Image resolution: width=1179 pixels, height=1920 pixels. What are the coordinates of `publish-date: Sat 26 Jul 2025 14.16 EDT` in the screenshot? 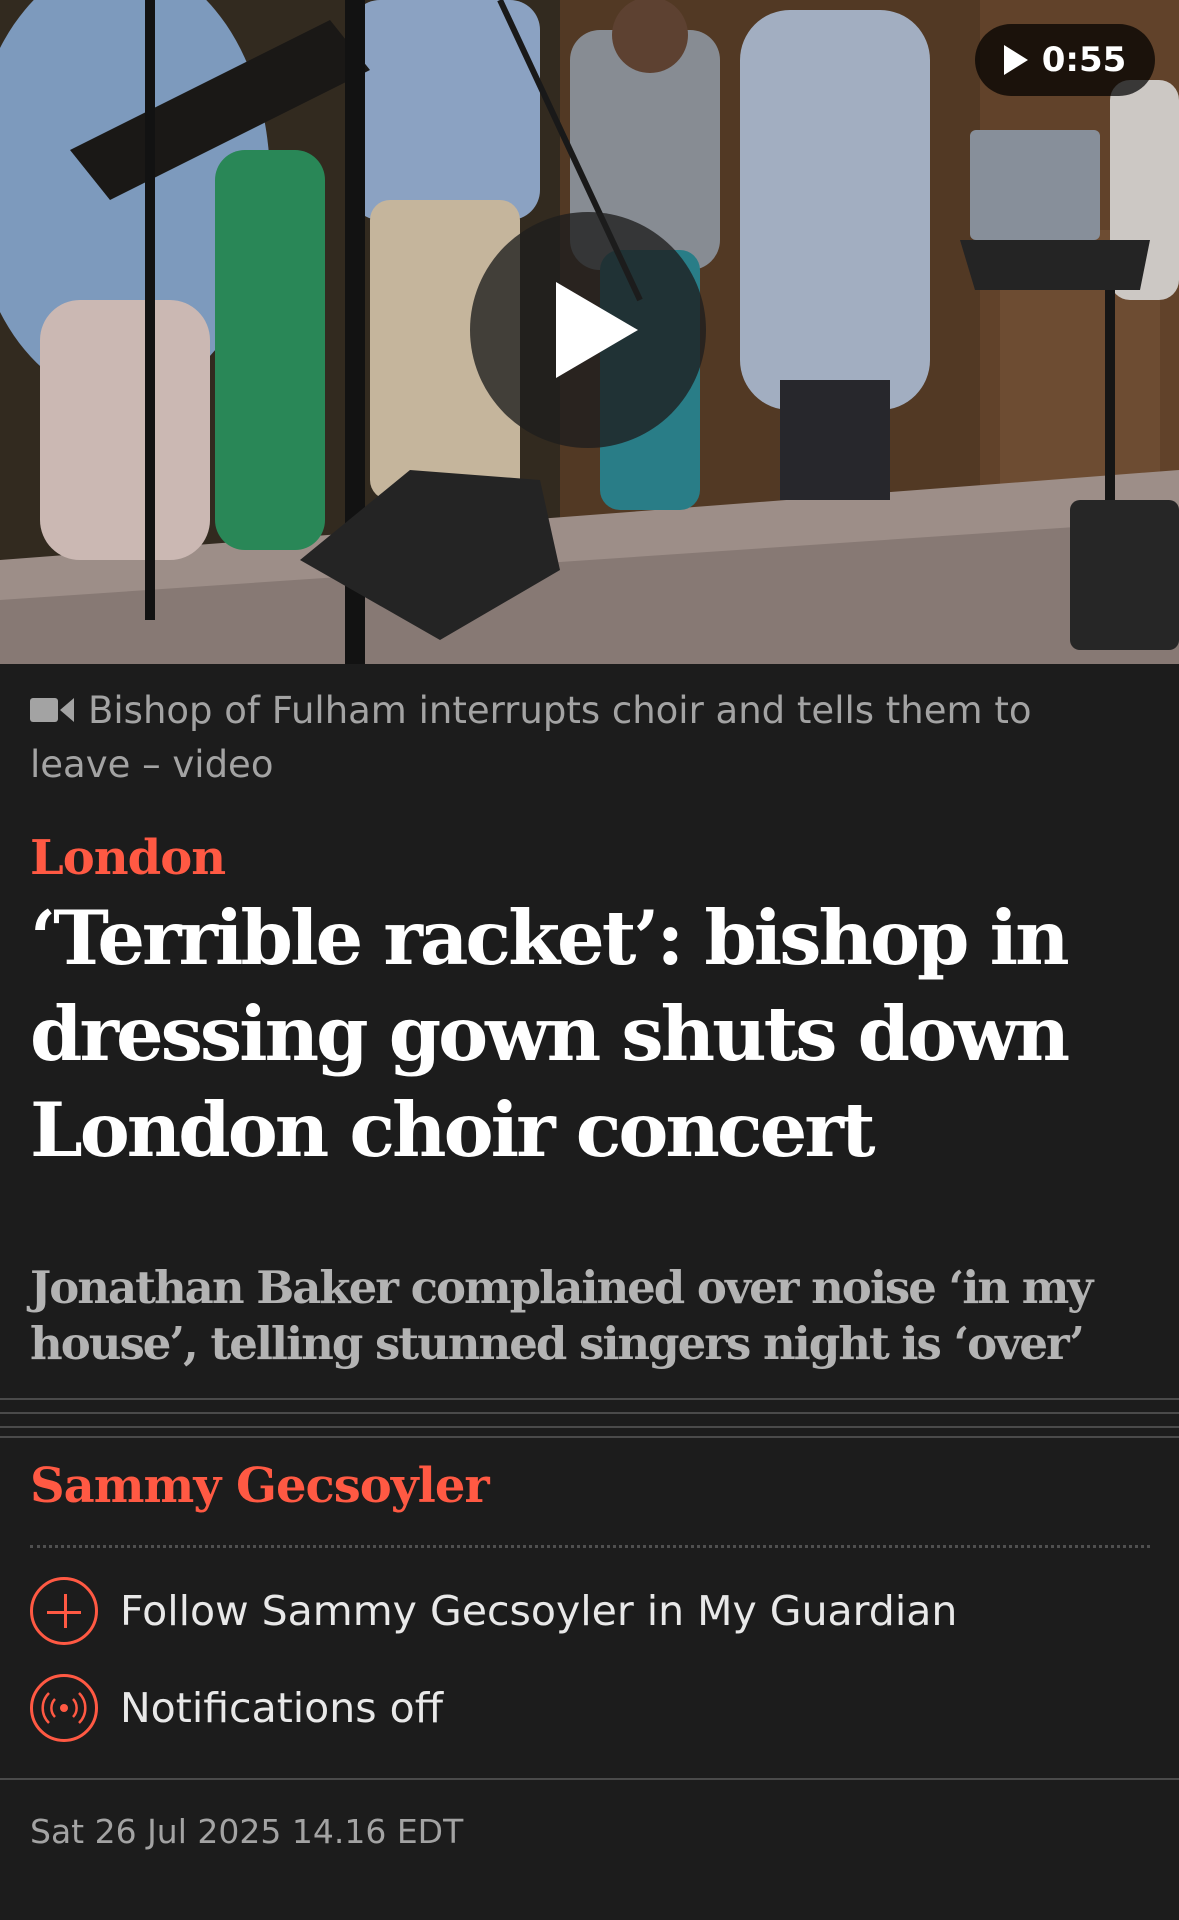 It's located at (247, 1831).